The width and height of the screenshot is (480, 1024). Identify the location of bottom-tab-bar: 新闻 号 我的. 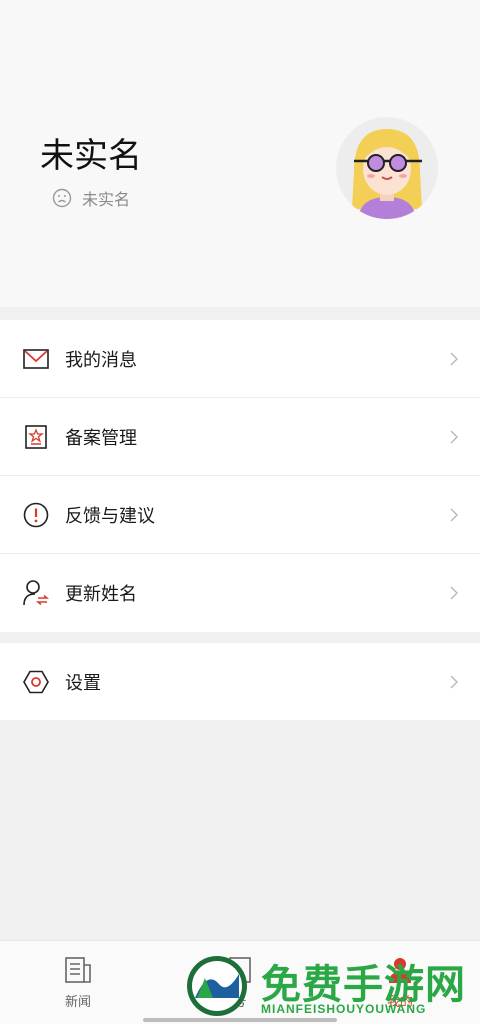
(240, 982).